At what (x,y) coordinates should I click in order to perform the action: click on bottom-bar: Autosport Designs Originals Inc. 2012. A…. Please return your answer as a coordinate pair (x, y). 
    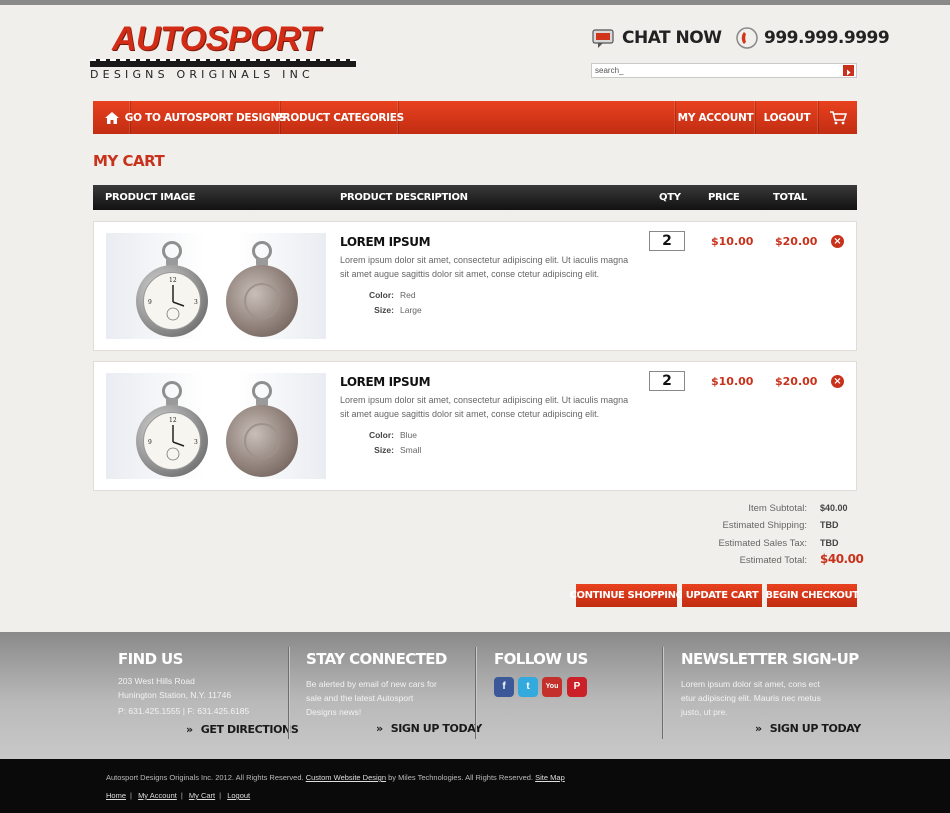
    Looking at the image, I should click on (475, 786).